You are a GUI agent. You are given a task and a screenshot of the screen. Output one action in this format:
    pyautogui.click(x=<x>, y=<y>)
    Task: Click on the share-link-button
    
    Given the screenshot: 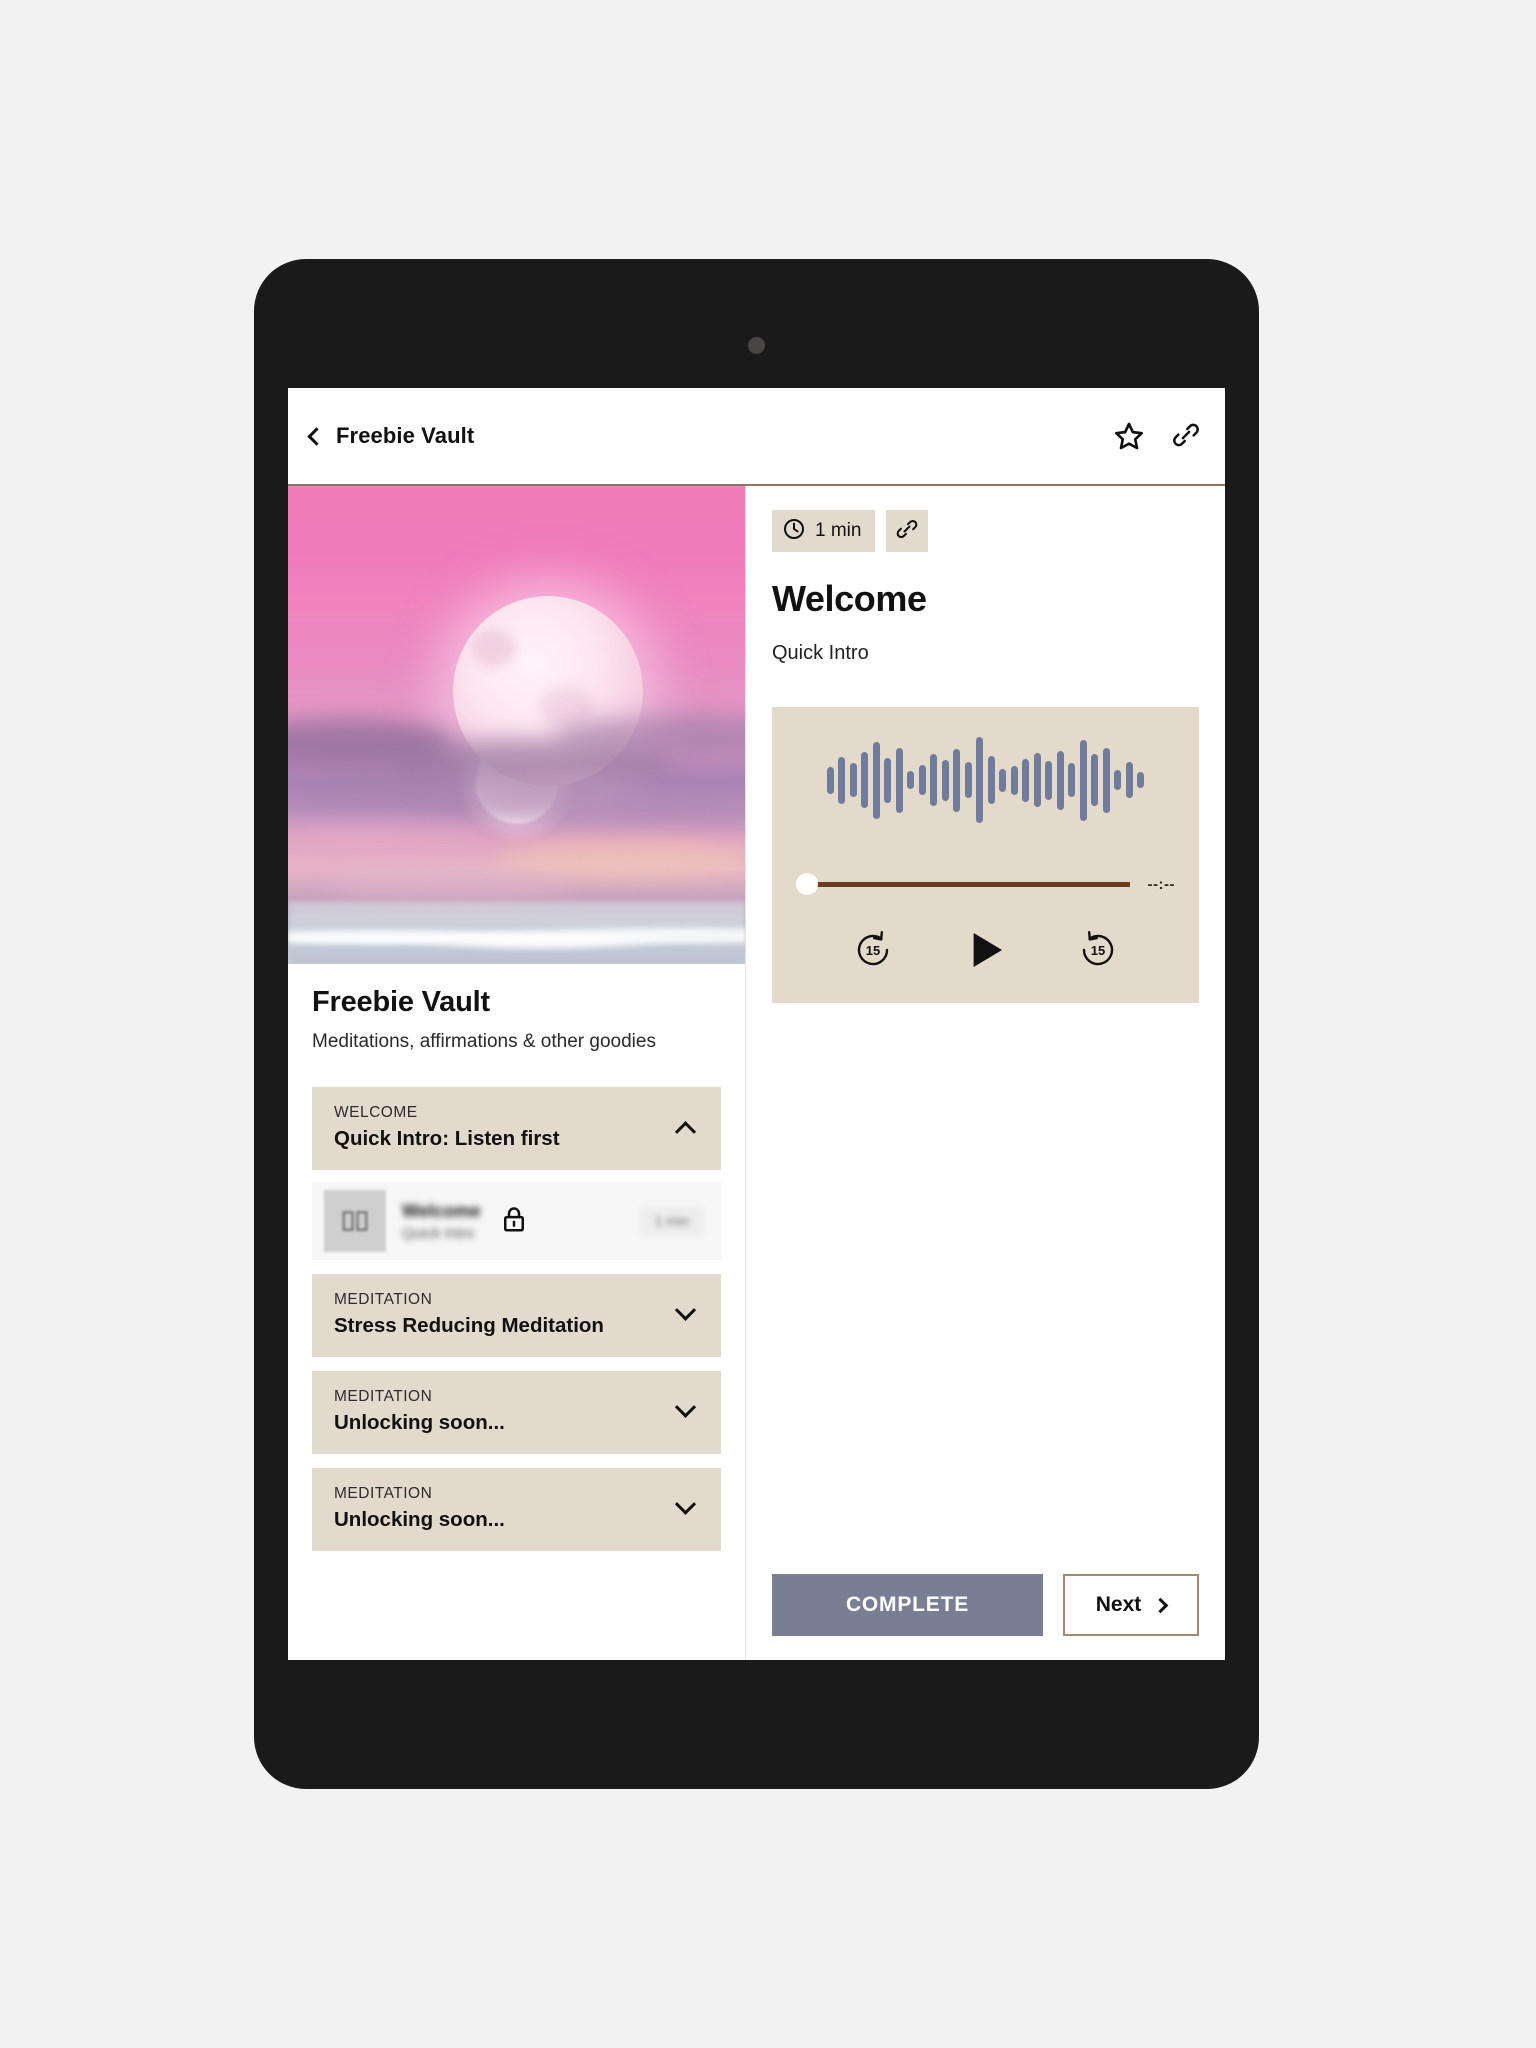 What is the action you would take?
    pyautogui.click(x=907, y=531)
    